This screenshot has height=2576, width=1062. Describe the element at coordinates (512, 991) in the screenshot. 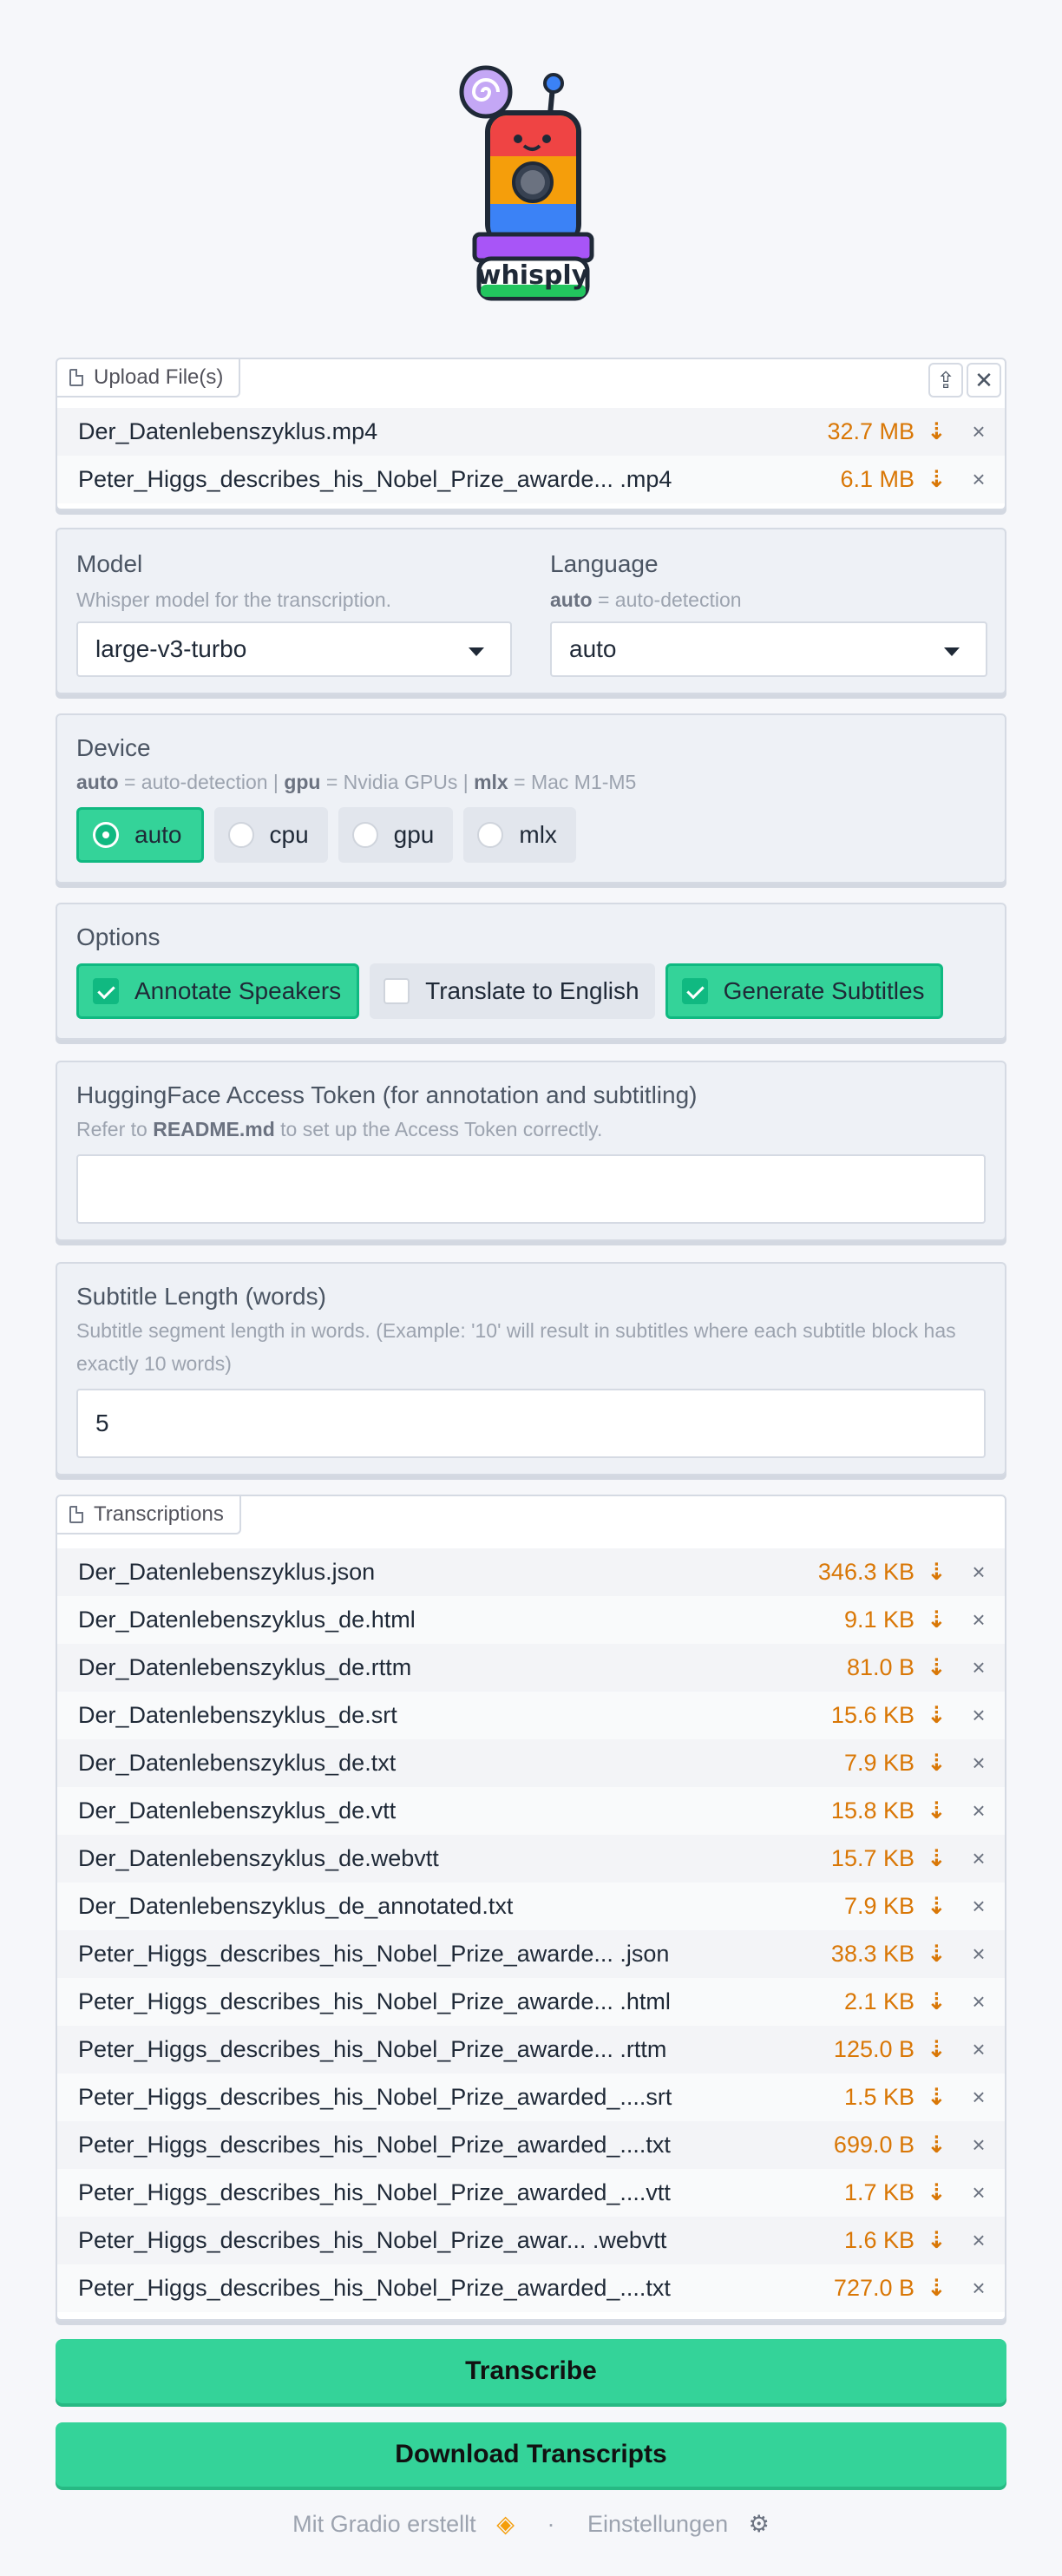

I see `checkbox-translate-to-english: Translate to English` at that location.